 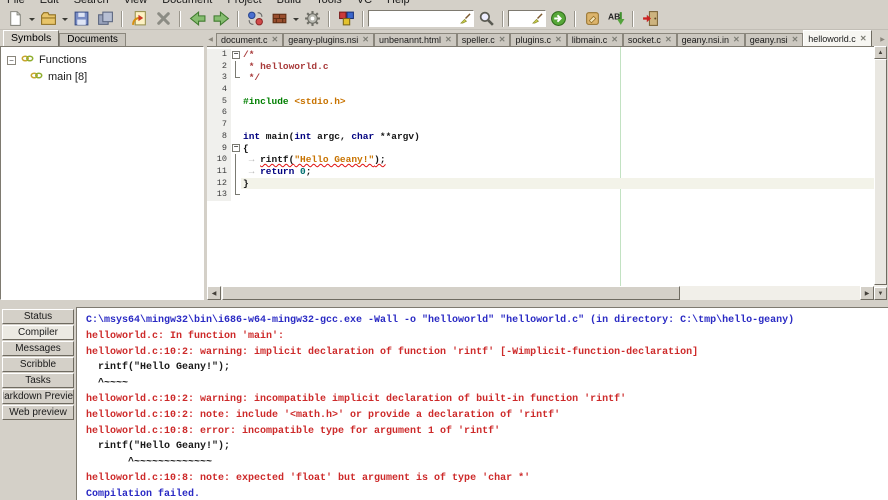 What do you see at coordinates (557, 102) in the screenshot?
I see `code-text: #include <stdio.h>` at bounding box center [557, 102].